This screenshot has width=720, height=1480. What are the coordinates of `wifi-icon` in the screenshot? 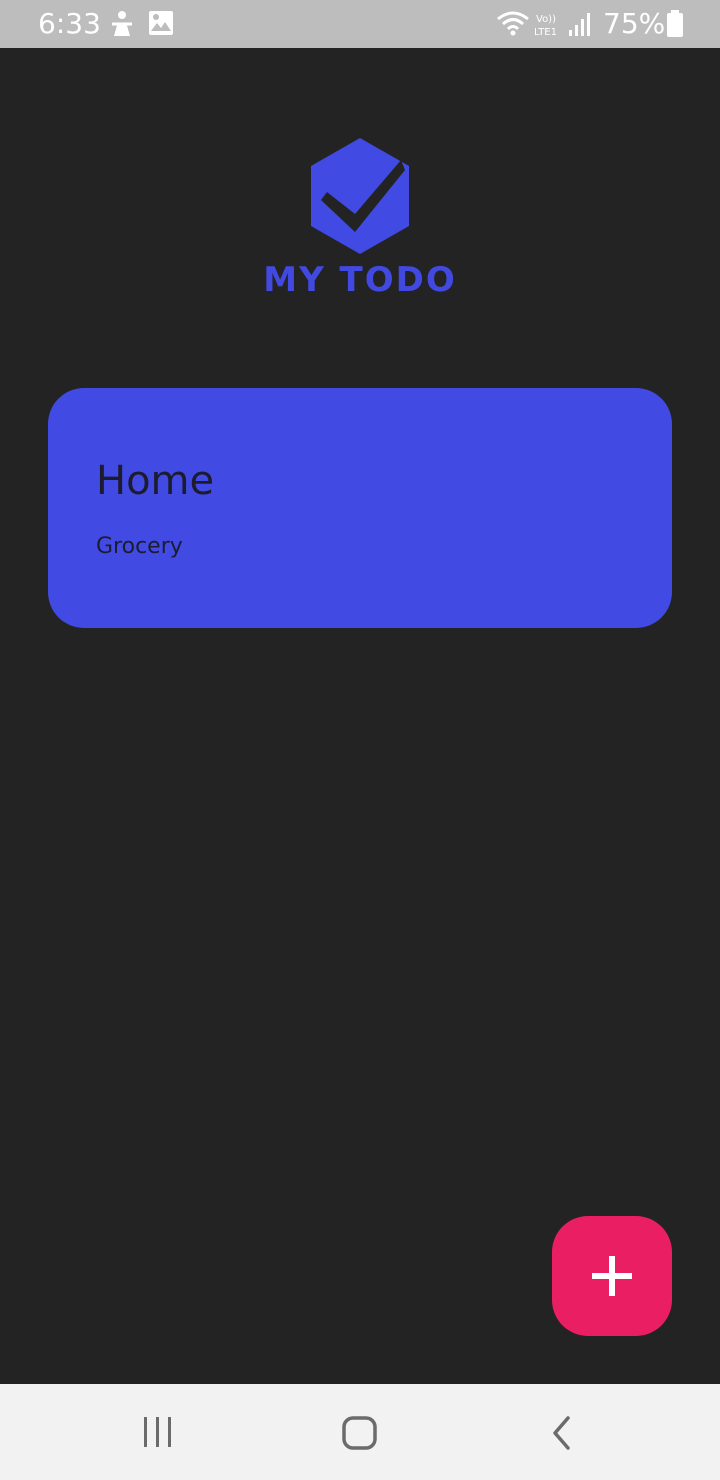 It's located at (513, 25).